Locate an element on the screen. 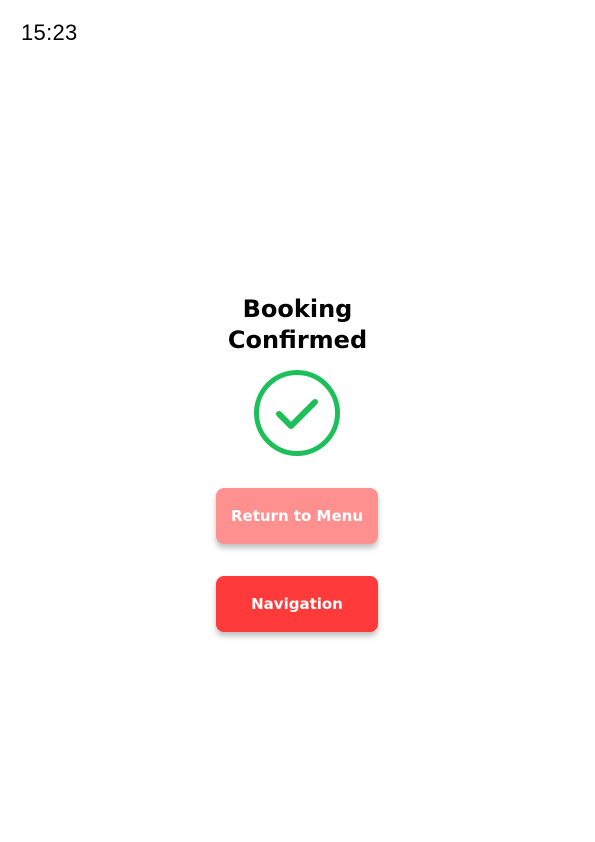 The height and width of the screenshot is (842, 595). title-line-2: Confirmed is located at coordinates (297, 340).